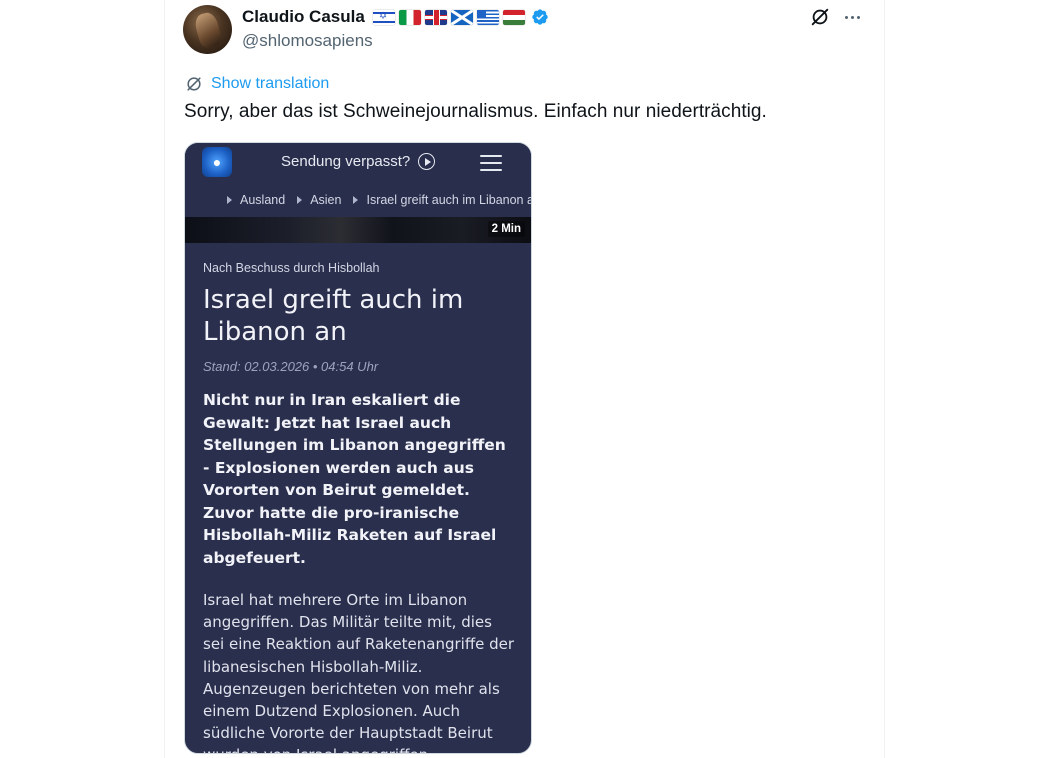  What do you see at coordinates (491, 163) in the screenshot?
I see `hamburger-menu-icon` at bounding box center [491, 163].